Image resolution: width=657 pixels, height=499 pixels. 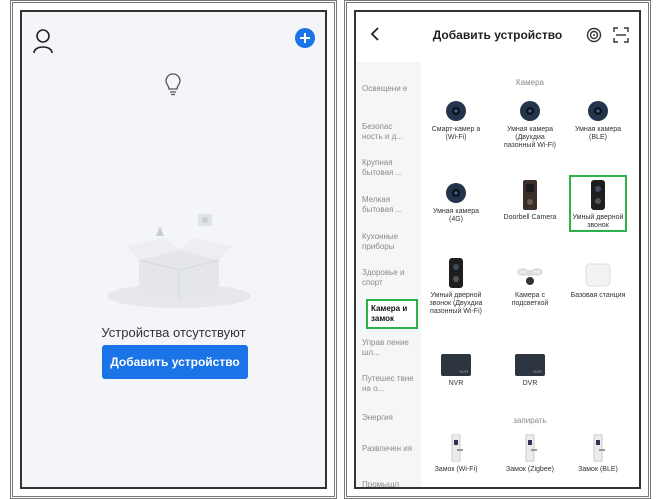 I want to click on device-label: DVR, so click(x=530, y=383).